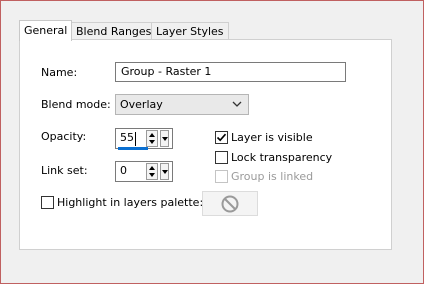 The width and height of the screenshot is (424, 284). Describe the element at coordinates (133, 148) in the screenshot. I see `opacity-slider-fill` at that location.